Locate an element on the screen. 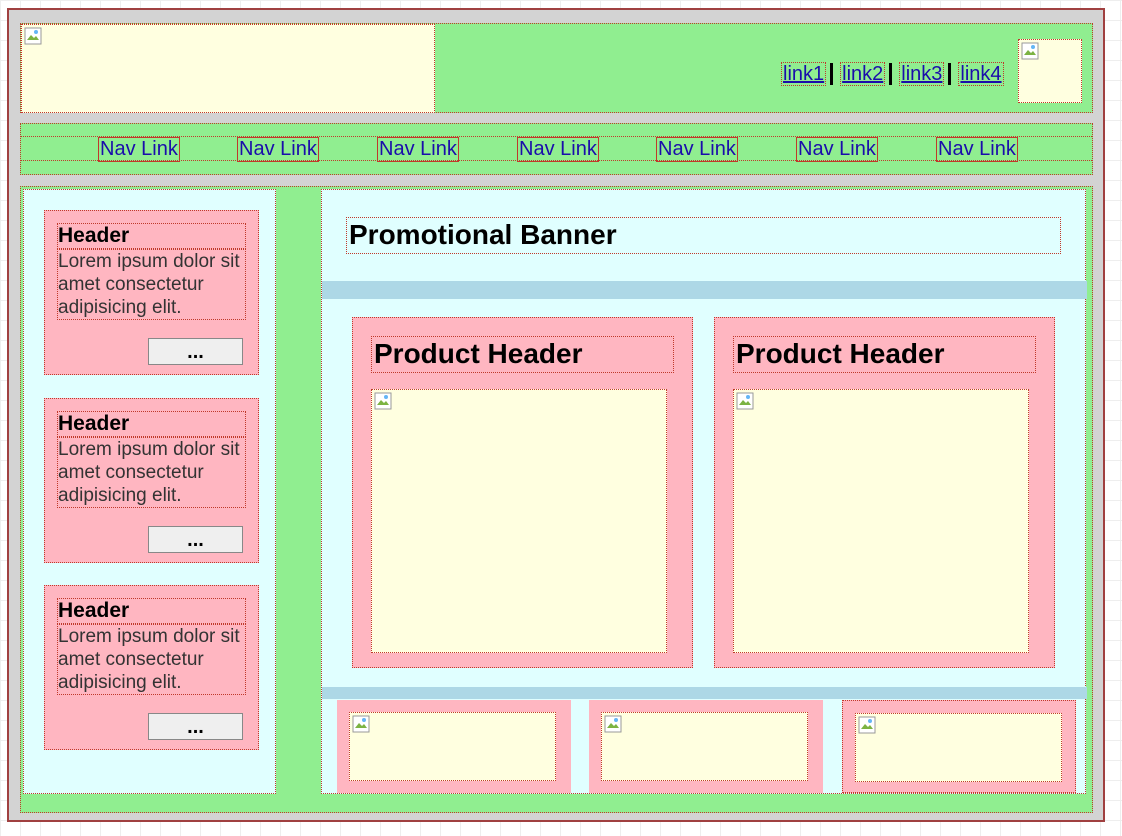 This screenshot has width=1122, height=836. top-link-2: link2 is located at coordinates (863, 74).